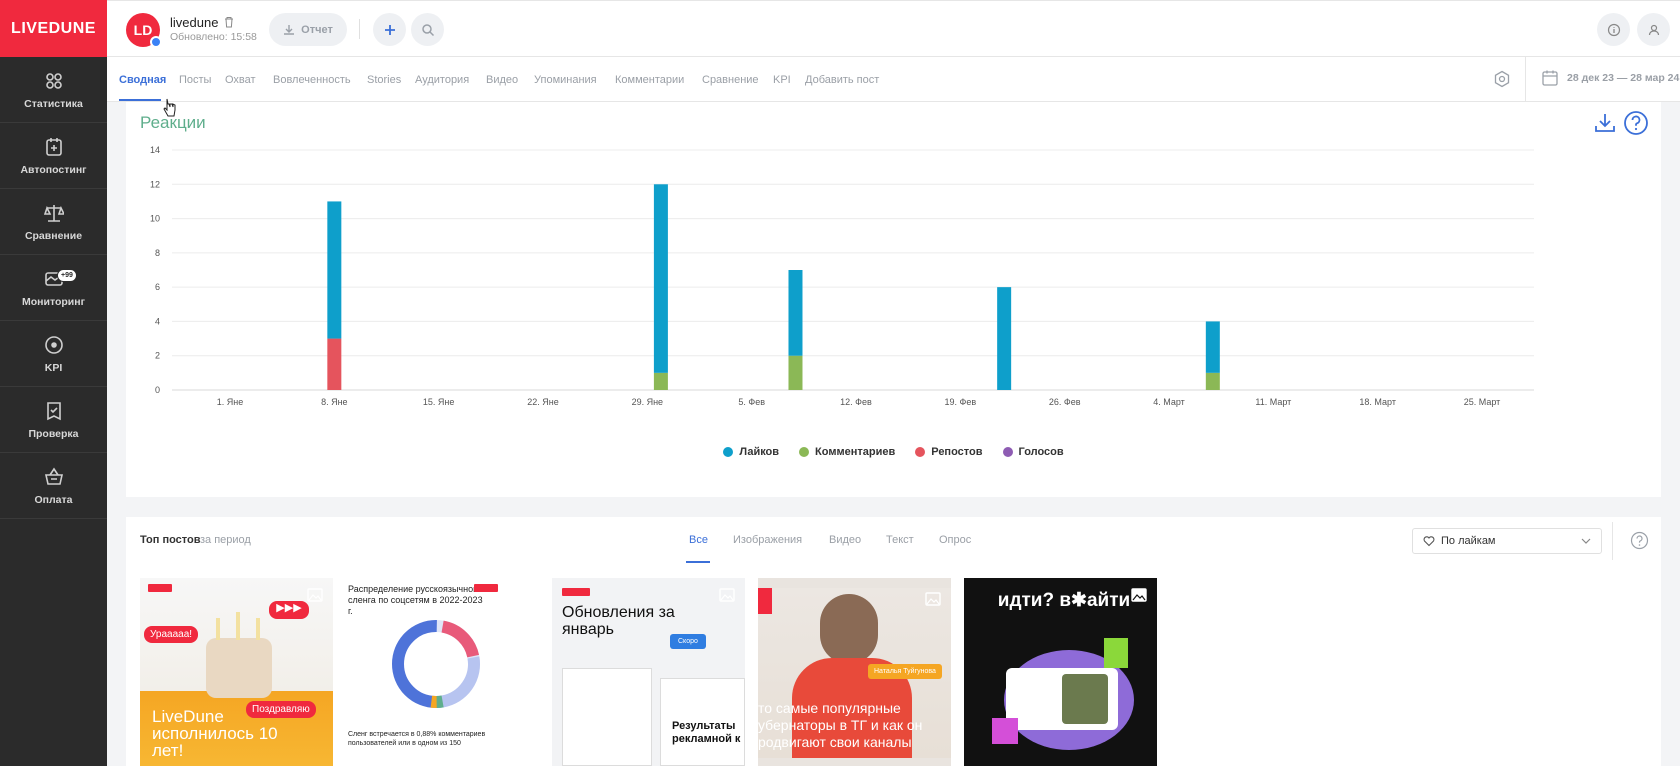 The height and width of the screenshot is (766, 1680). What do you see at coordinates (856, 402) in the screenshot?
I see `x-tick-label: 12. Фев` at bounding box center [856, 402].